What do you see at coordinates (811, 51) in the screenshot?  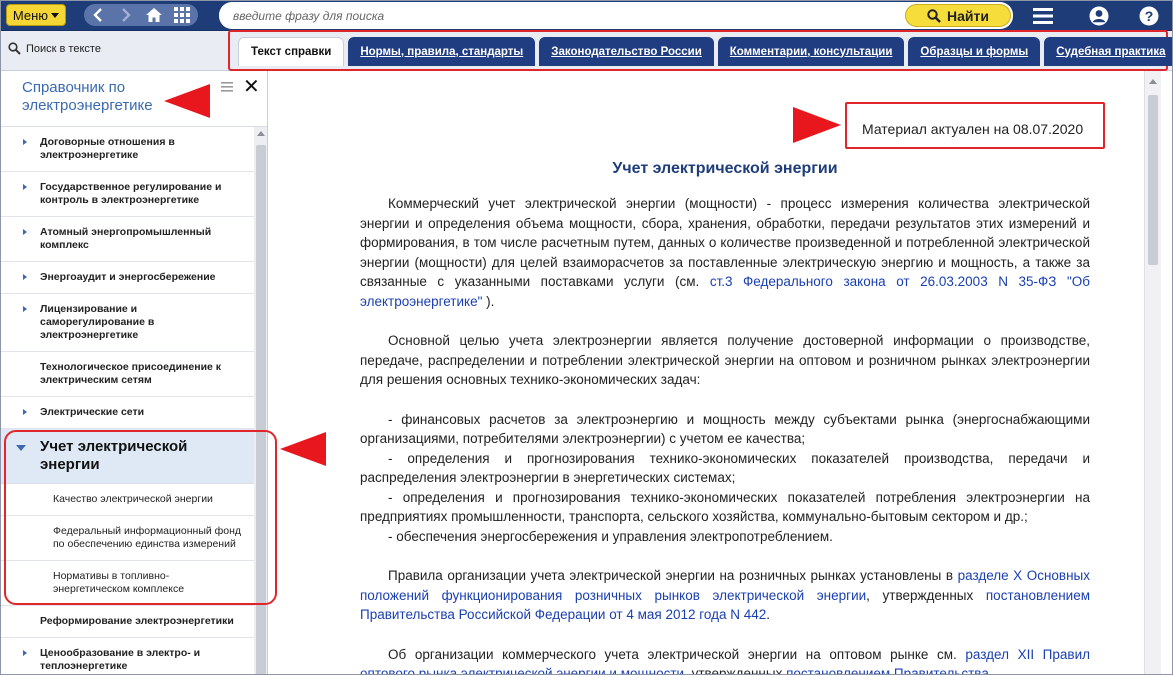 I see `tab-comments-consultations: Комментарии, консультации` at bounding box center [811, 51].